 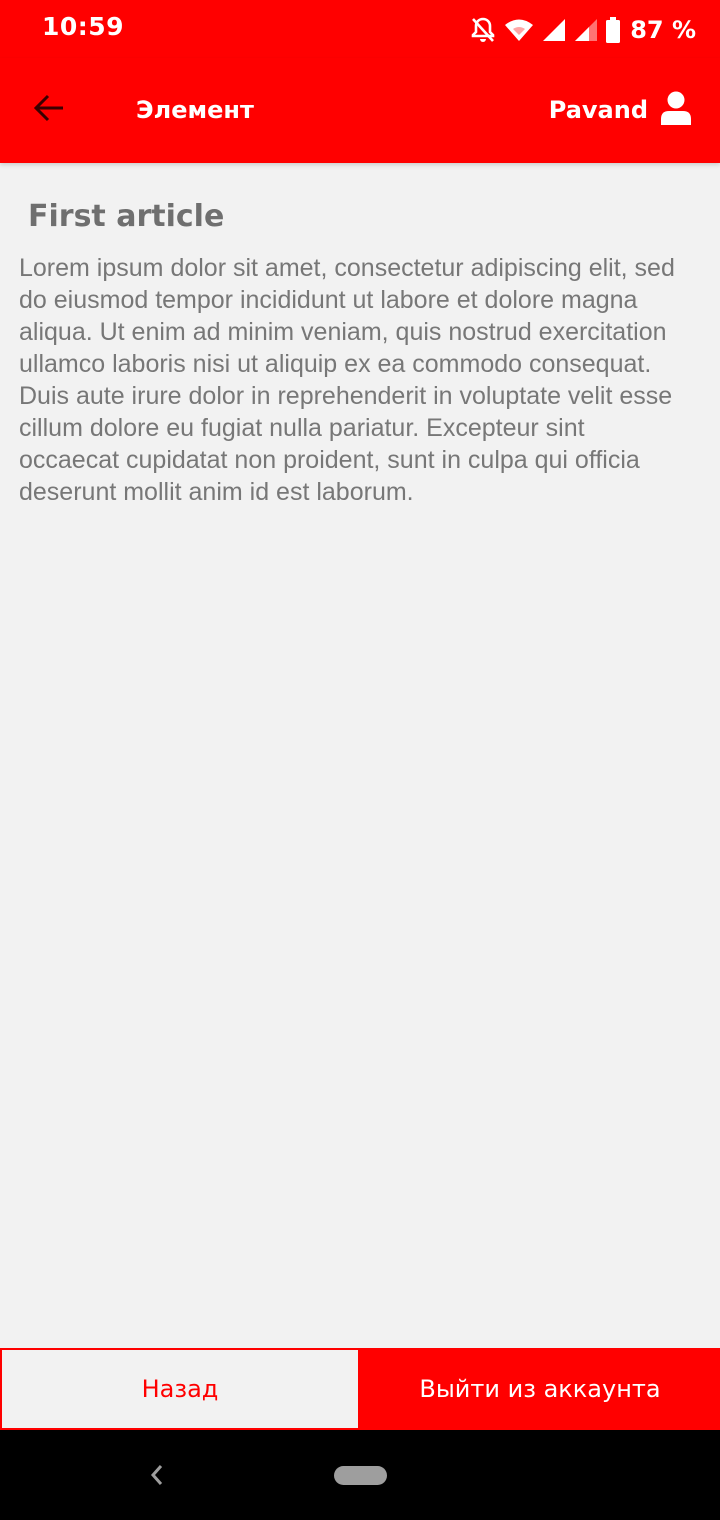 I want to click on back-button: Назад, so click(x=180, y=1389).